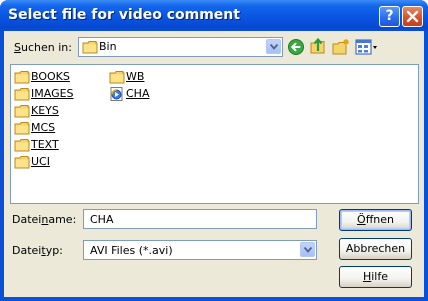  I want to click on help-question-button: ?, so click(389, 16).